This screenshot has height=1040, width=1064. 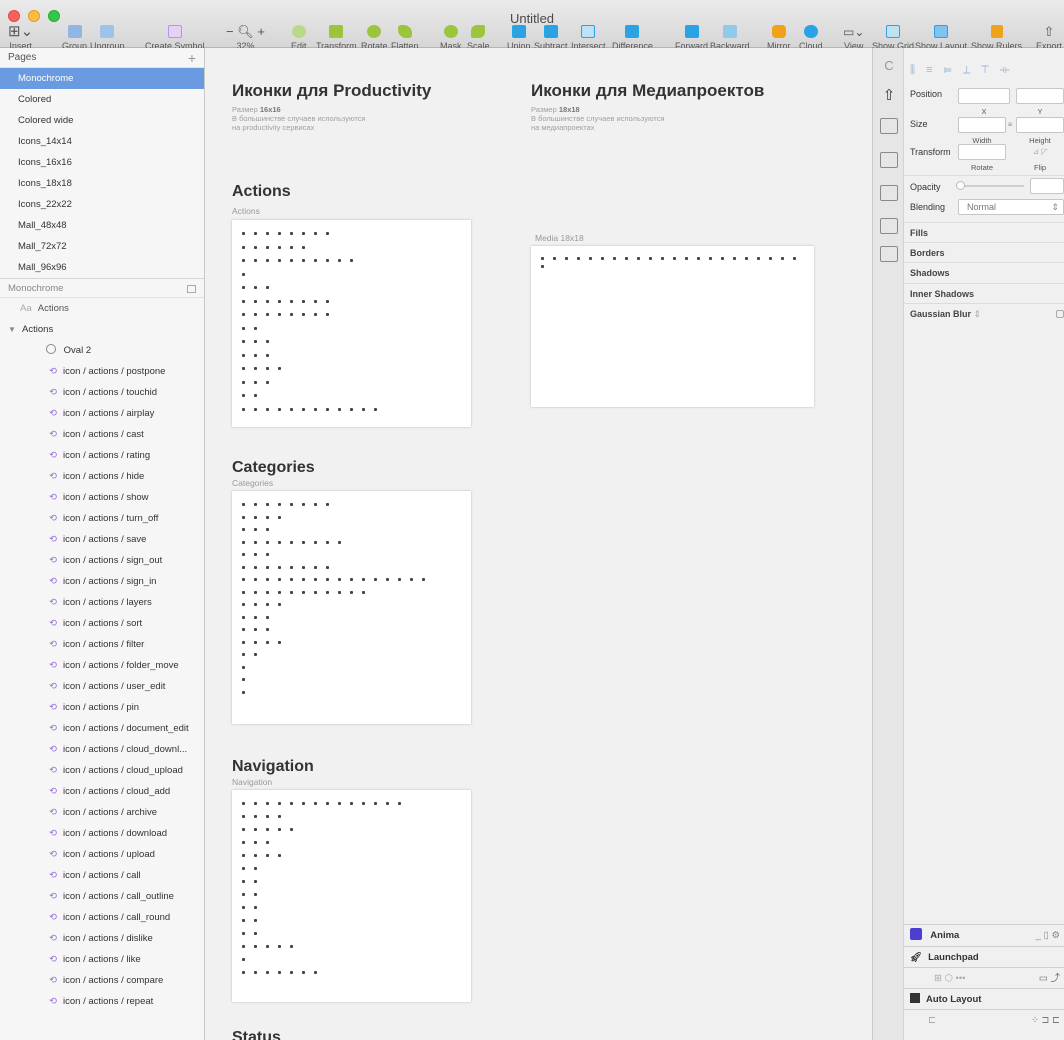 What do you see at coordinates (1011, 207) in the screenshot?
I see `blending-select: Normal ⇕` at bounding box center [1011, 207].